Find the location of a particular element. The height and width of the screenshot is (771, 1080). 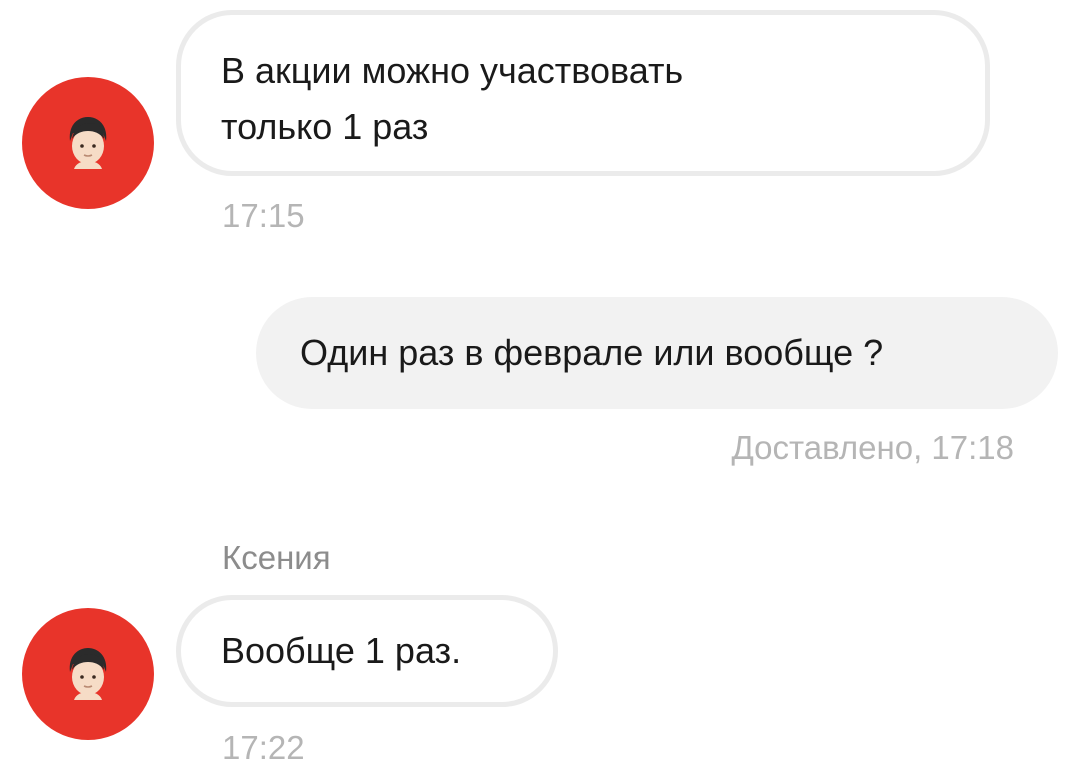

message-timestamp: 17:15 is located at coordinates (263, 215).